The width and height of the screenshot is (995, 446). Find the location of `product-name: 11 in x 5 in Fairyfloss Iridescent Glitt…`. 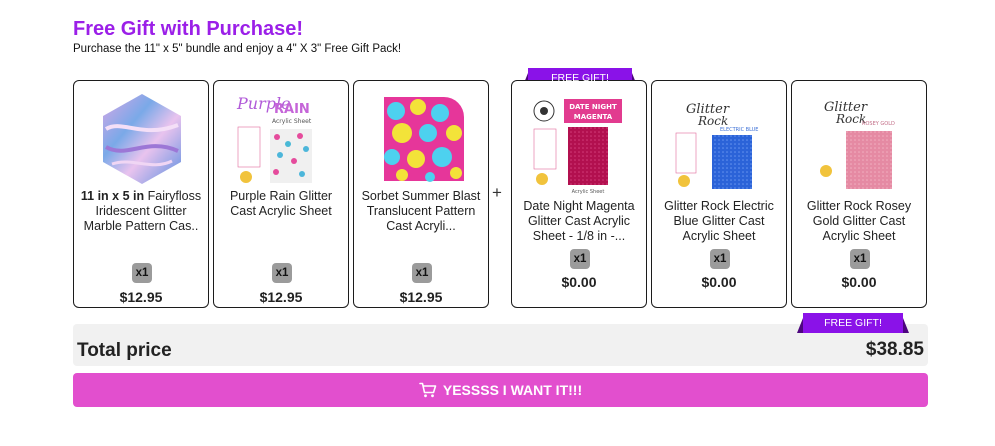

product-name: 11 in x 5 in Fairyfloss Iridescent Glitt… is located at coordinates (141, 211).